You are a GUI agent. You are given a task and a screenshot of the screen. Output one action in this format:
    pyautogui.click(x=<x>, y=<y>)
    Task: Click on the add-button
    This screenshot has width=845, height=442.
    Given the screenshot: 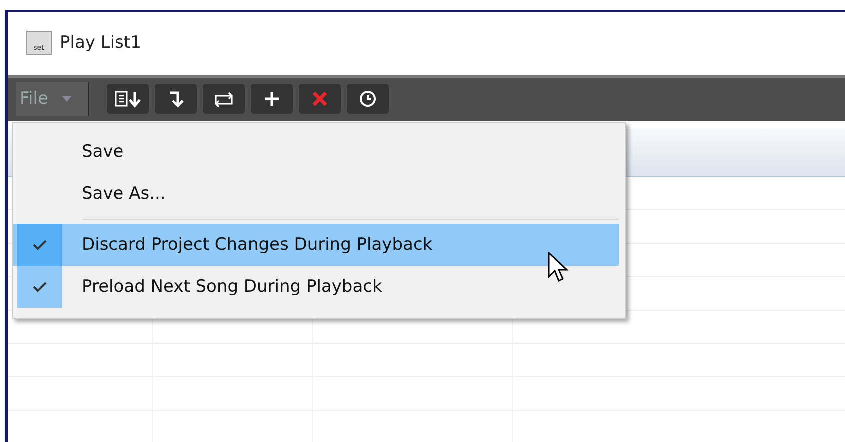 What is the action you would take?
    pyautogui.click(x=272, y=99)
    